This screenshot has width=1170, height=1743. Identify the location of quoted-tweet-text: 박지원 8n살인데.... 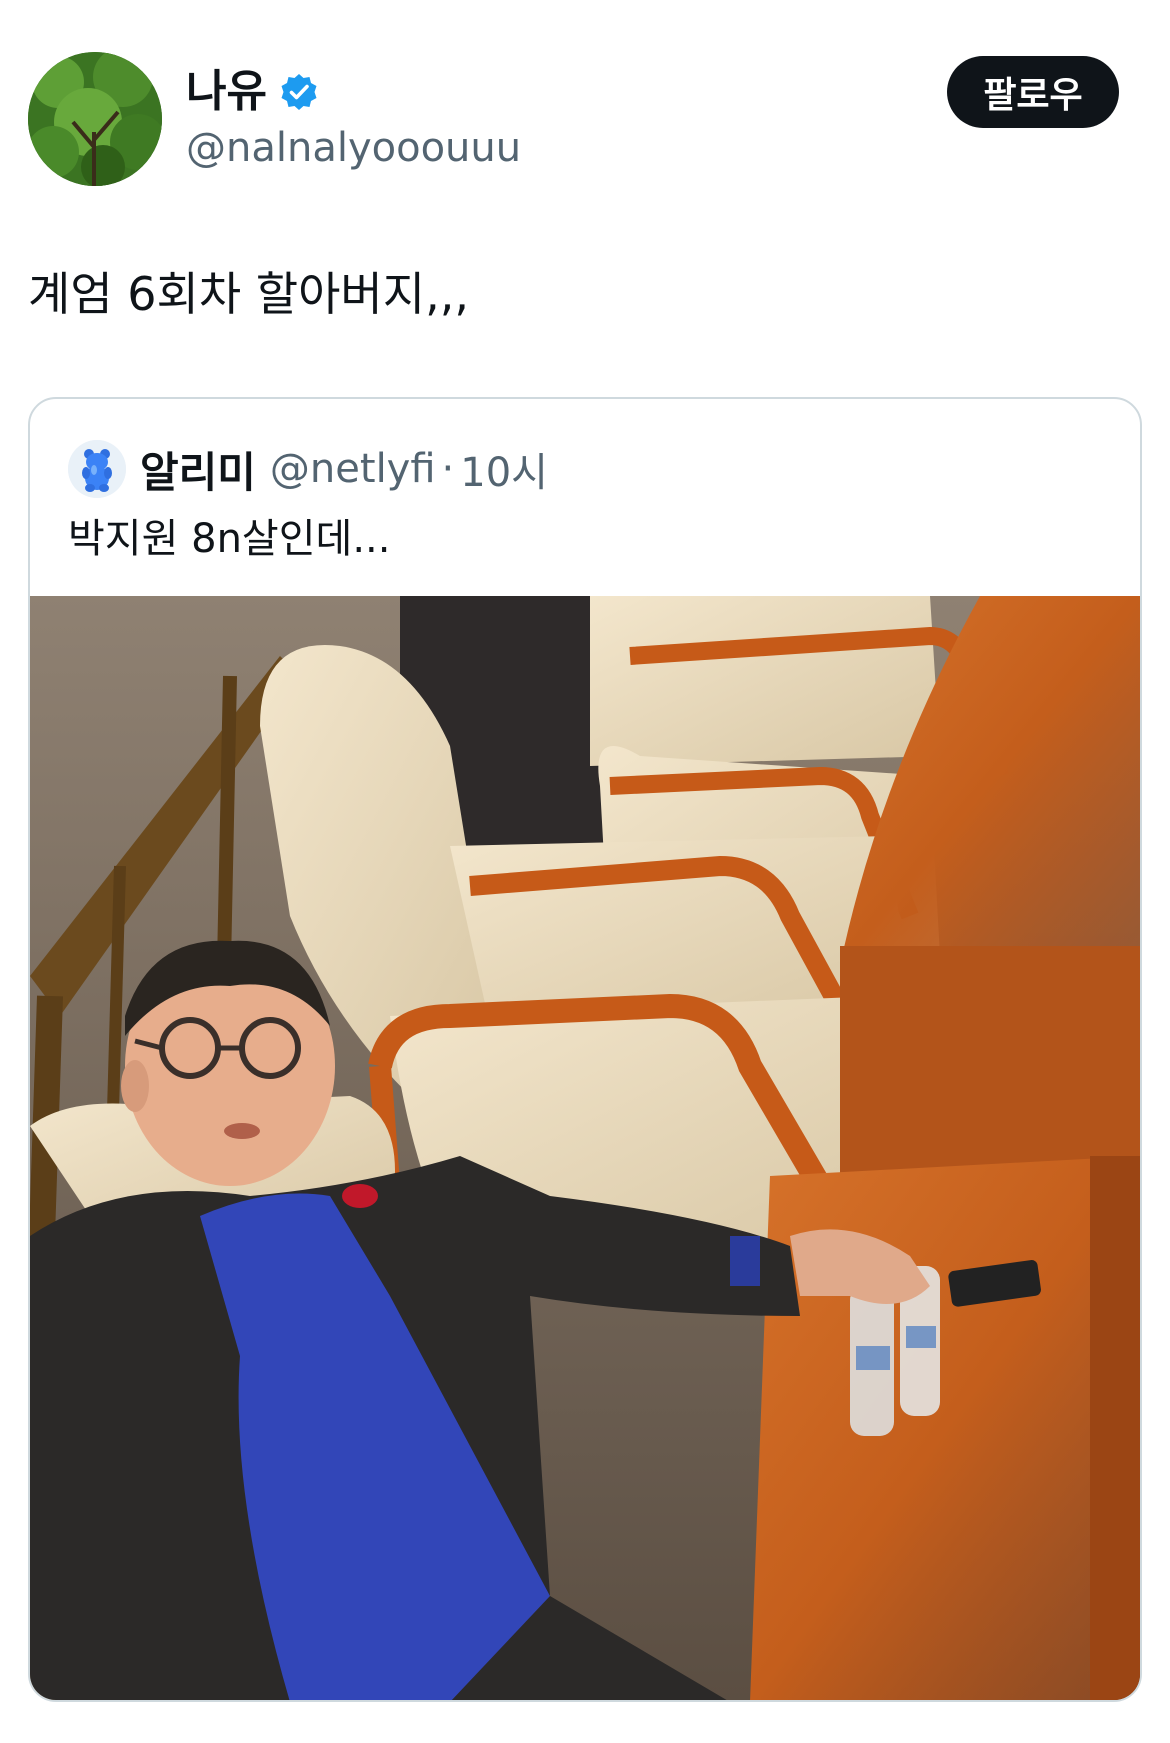
(229, 539).